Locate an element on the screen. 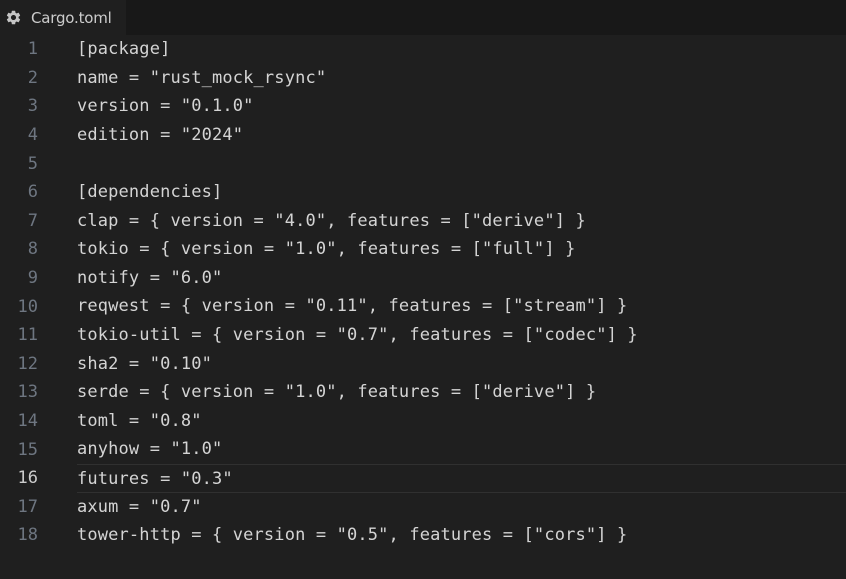  code-line: 4 edition = "2024" is located at coordinates (423, 135).